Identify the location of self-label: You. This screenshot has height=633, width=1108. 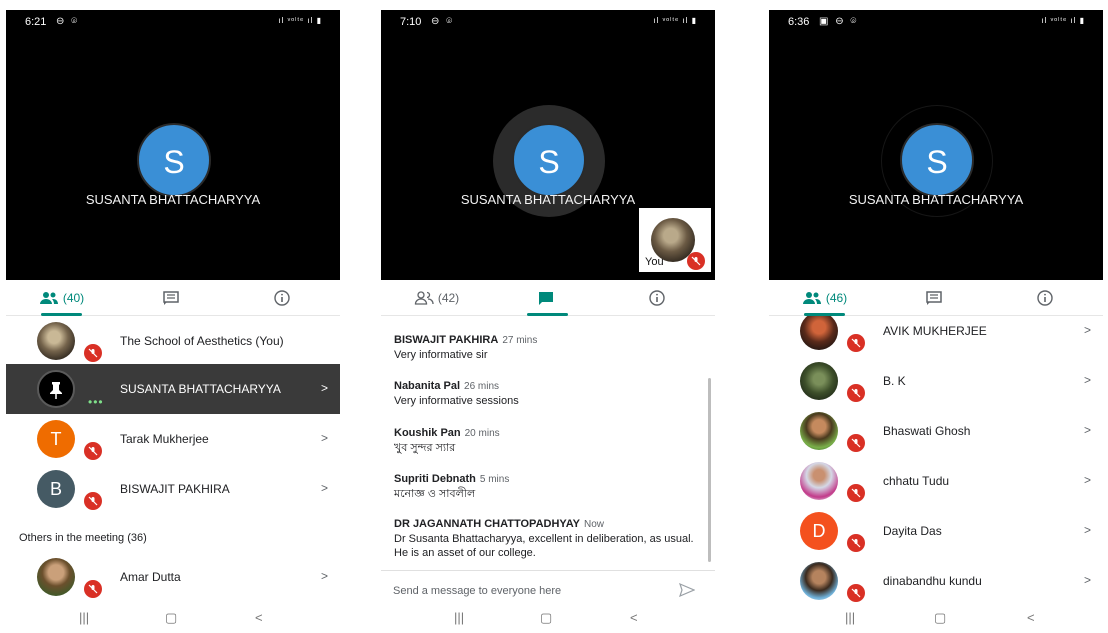
(654, 262).